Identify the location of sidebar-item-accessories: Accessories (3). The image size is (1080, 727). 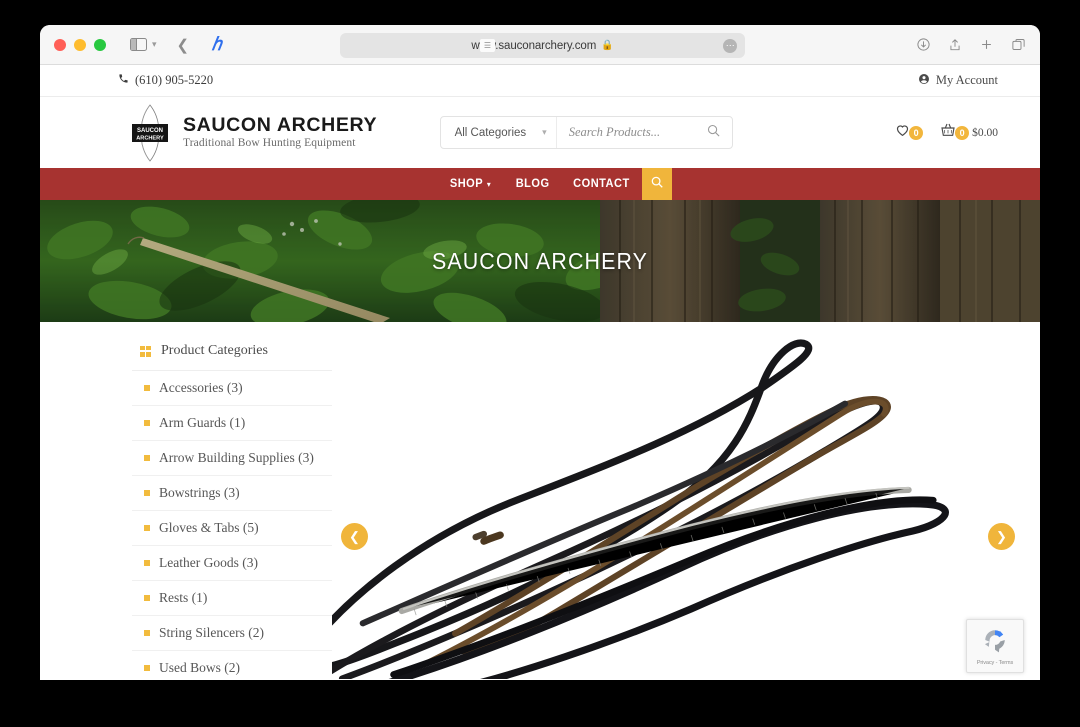
(232, 388).